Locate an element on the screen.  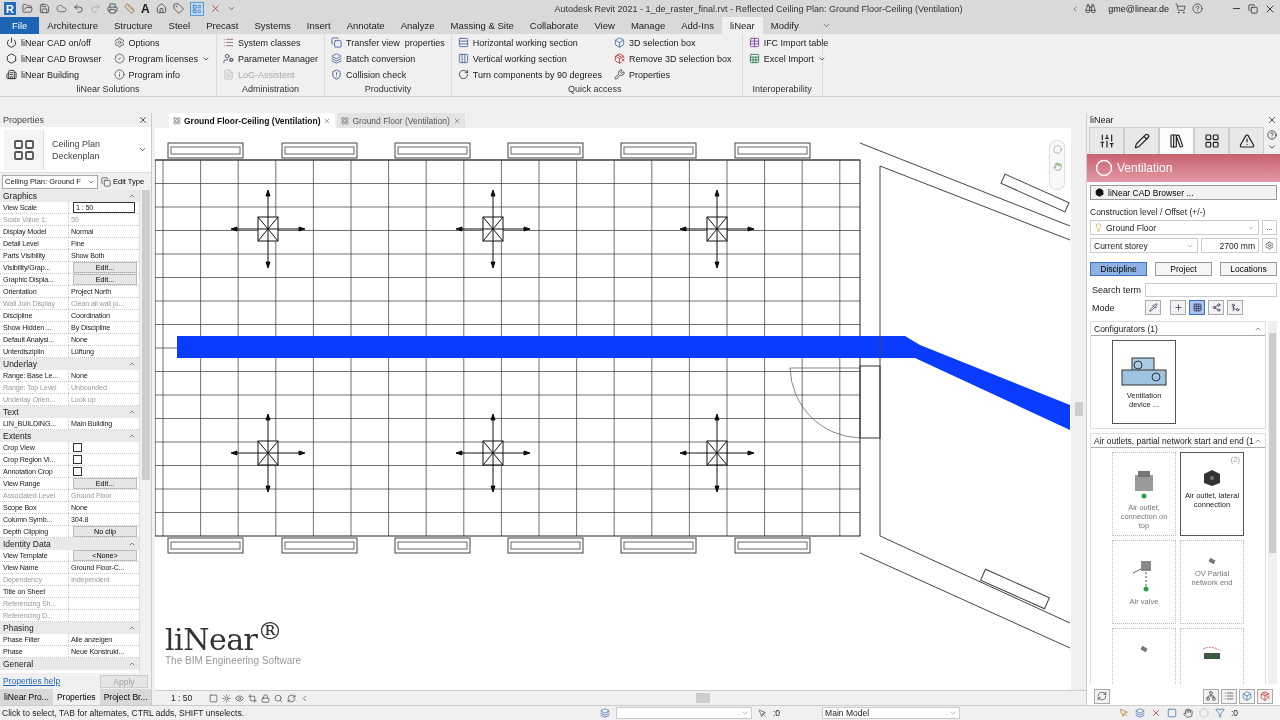
section-header: Text is located at coordinates (69, 412).